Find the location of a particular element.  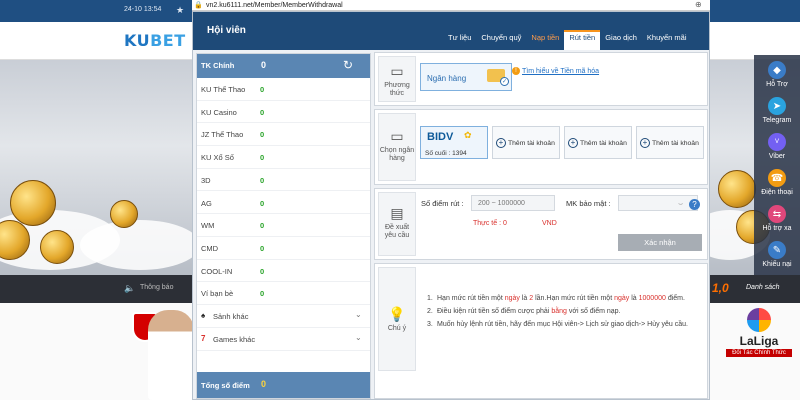

contact-support: ◆ Hỗ Trợ is located at coordinates (777, 74).